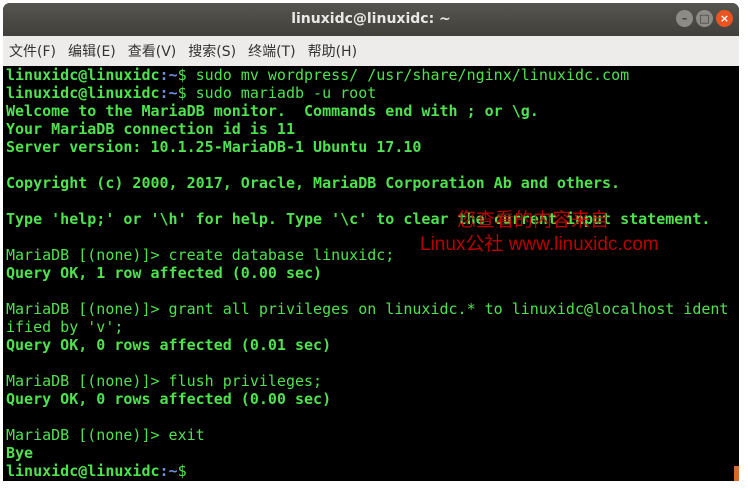  I want to click on terminal-line: Query OK, 1 row affected (0.00 sec), so click(164, 273).